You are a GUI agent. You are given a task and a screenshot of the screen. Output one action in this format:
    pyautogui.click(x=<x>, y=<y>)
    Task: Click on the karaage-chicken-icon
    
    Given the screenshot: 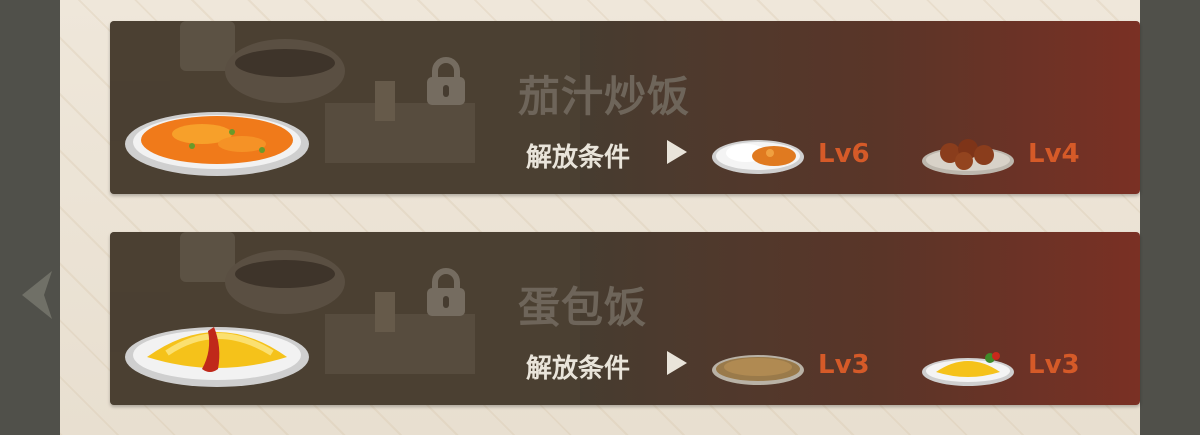 What is the action you would take?
    pyautogui.click(x=968, y=157)
    